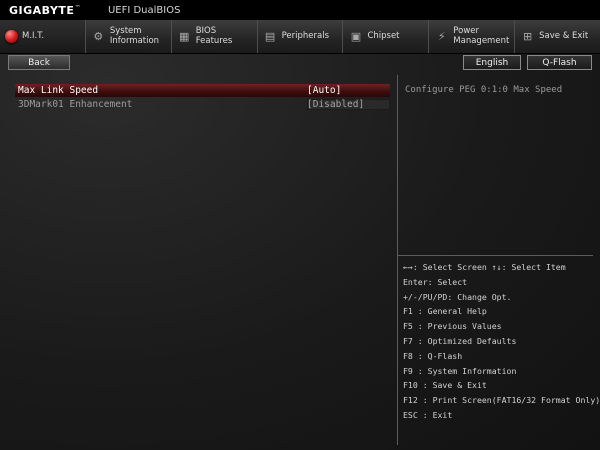 The width and height of the screenshot is (600, 450). What do you see at coordinates (435, 281) in the screenshot?
I see `key-hint: Enter: Select` at bounding box center [435, 281].